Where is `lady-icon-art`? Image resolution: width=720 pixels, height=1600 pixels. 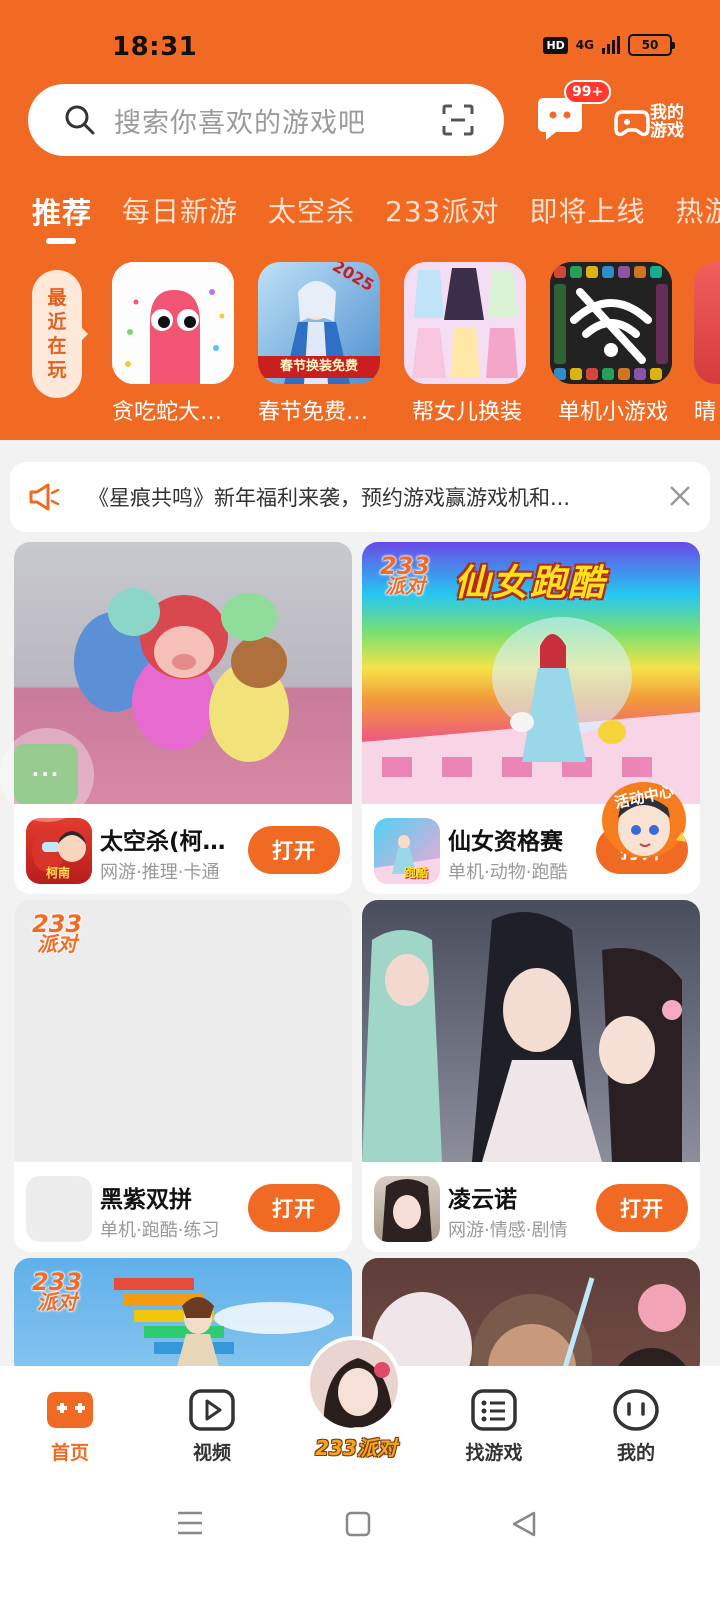
lady-icon-art is located at coordinates (407, 1210).